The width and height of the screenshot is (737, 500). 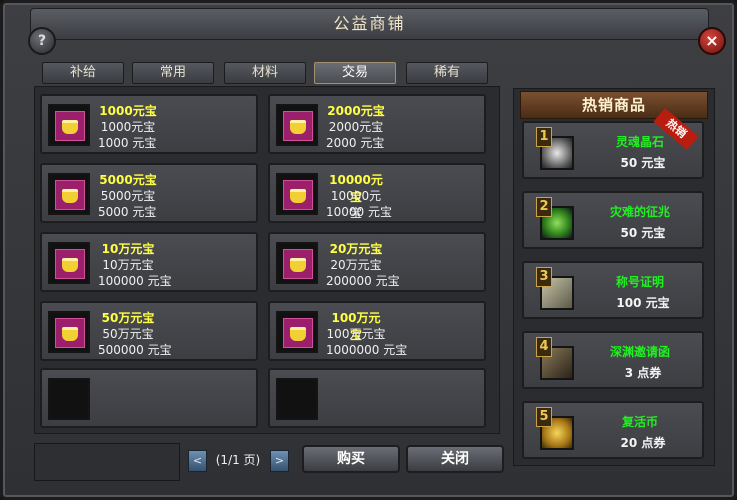 What do you see at coordinates (447, 73) in the screenshot?
I see `tab-rare: 稀有` at bounding box center [447, 73].